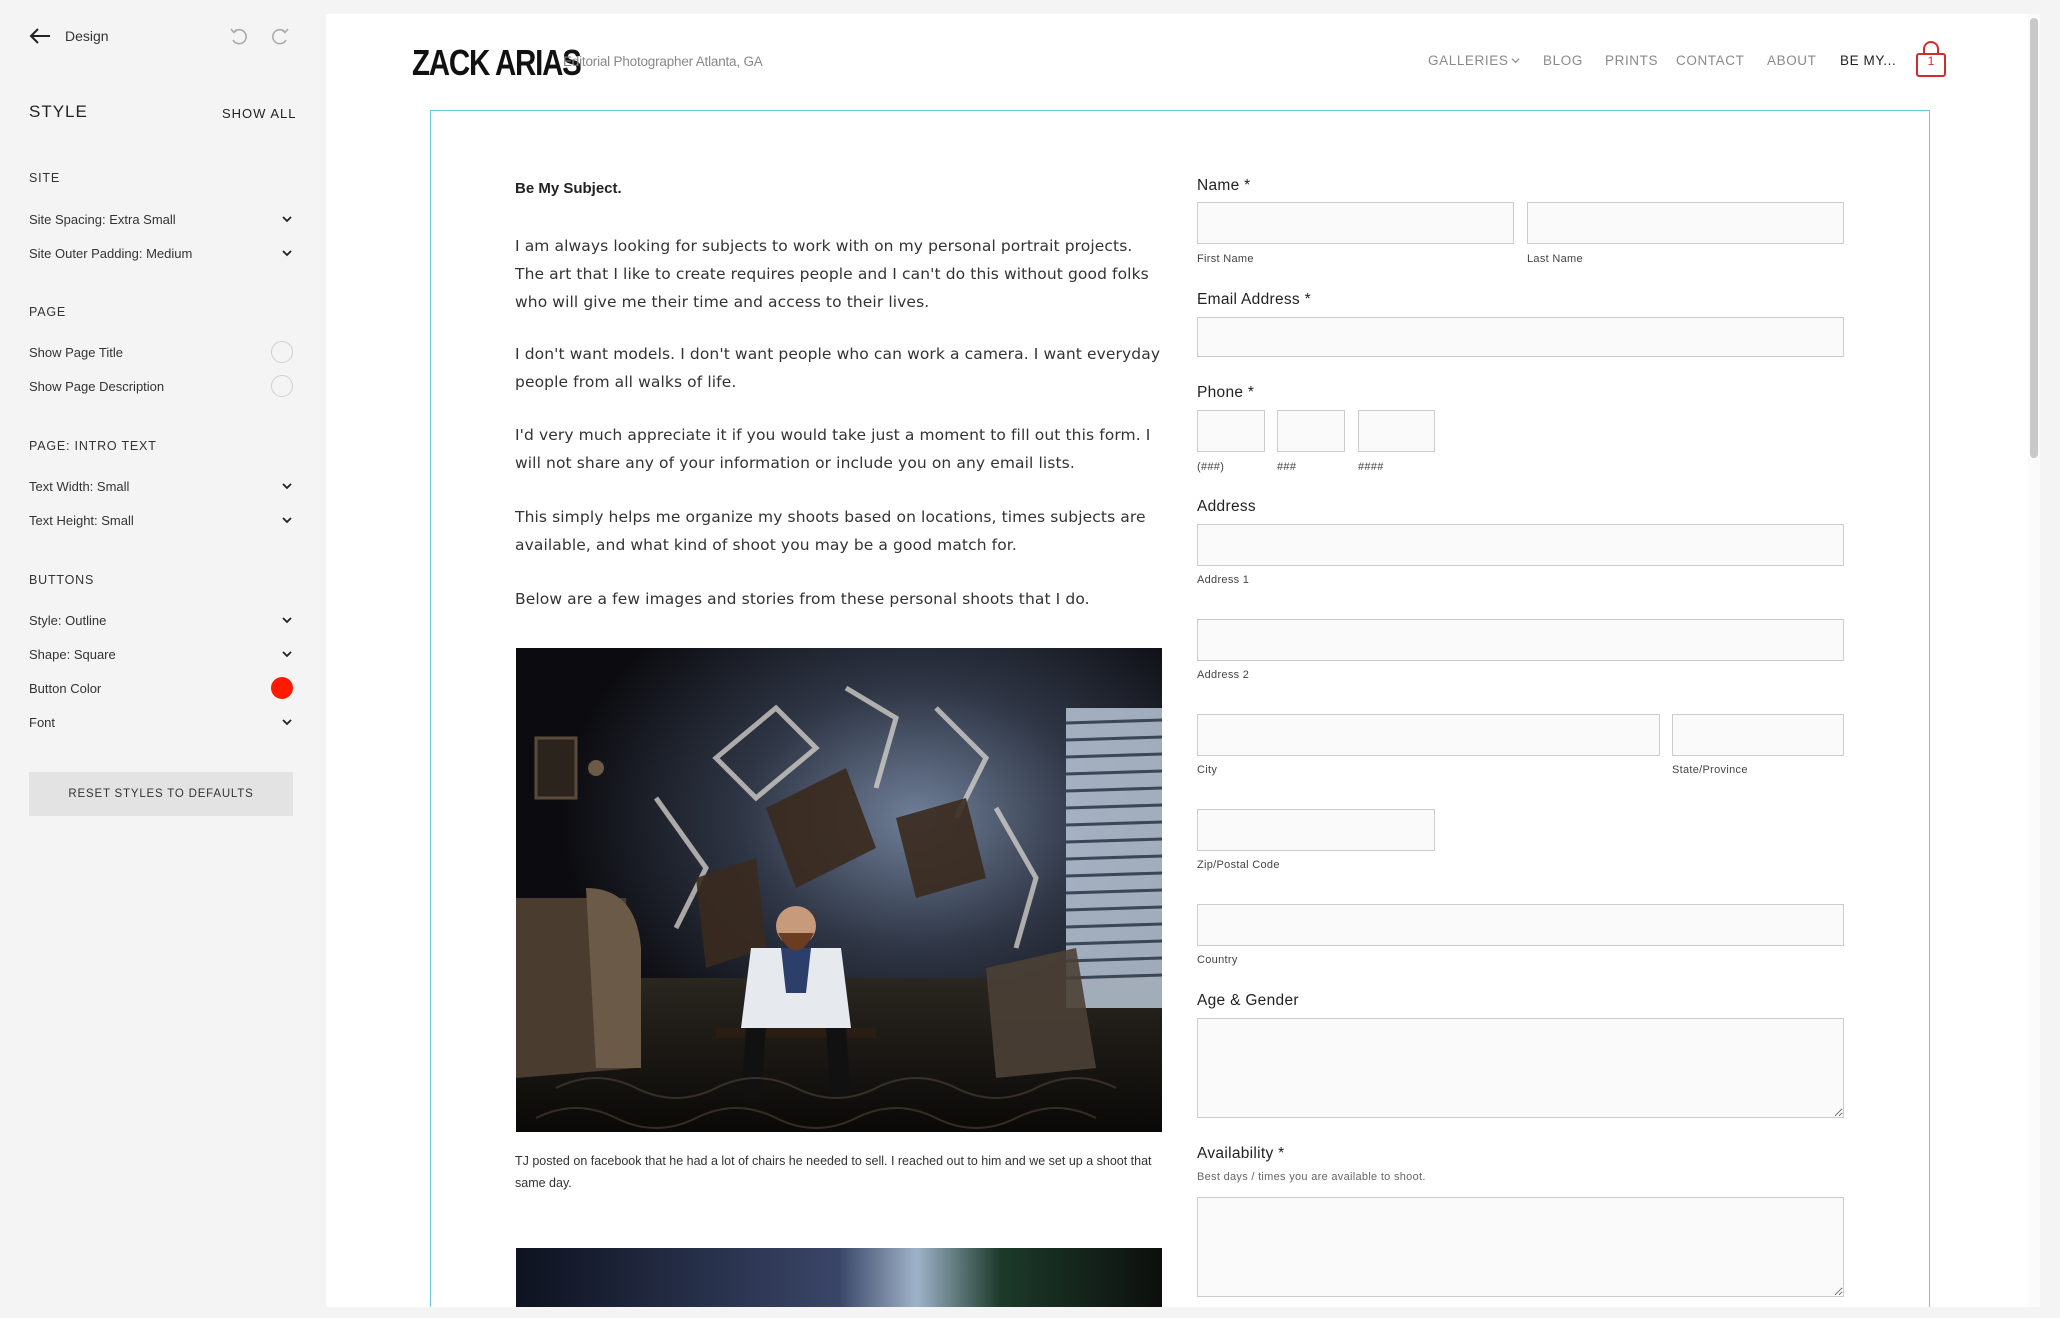  I want to click on nav-label: ABOUT, so click(1792, 60).